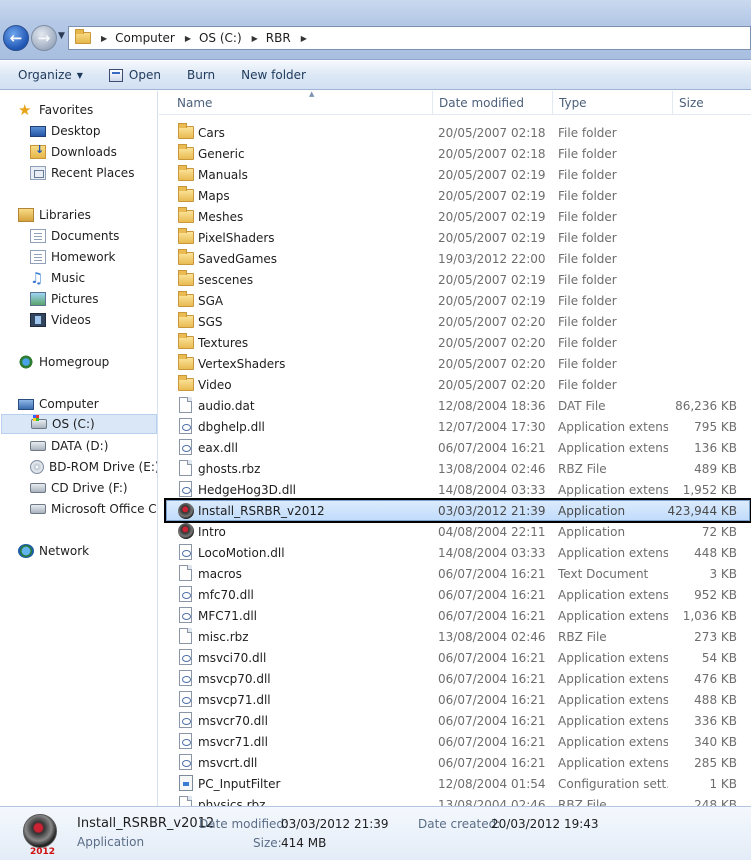 The image size is (751, 860). I want to click on file-name: SGA, so click(211, 300).